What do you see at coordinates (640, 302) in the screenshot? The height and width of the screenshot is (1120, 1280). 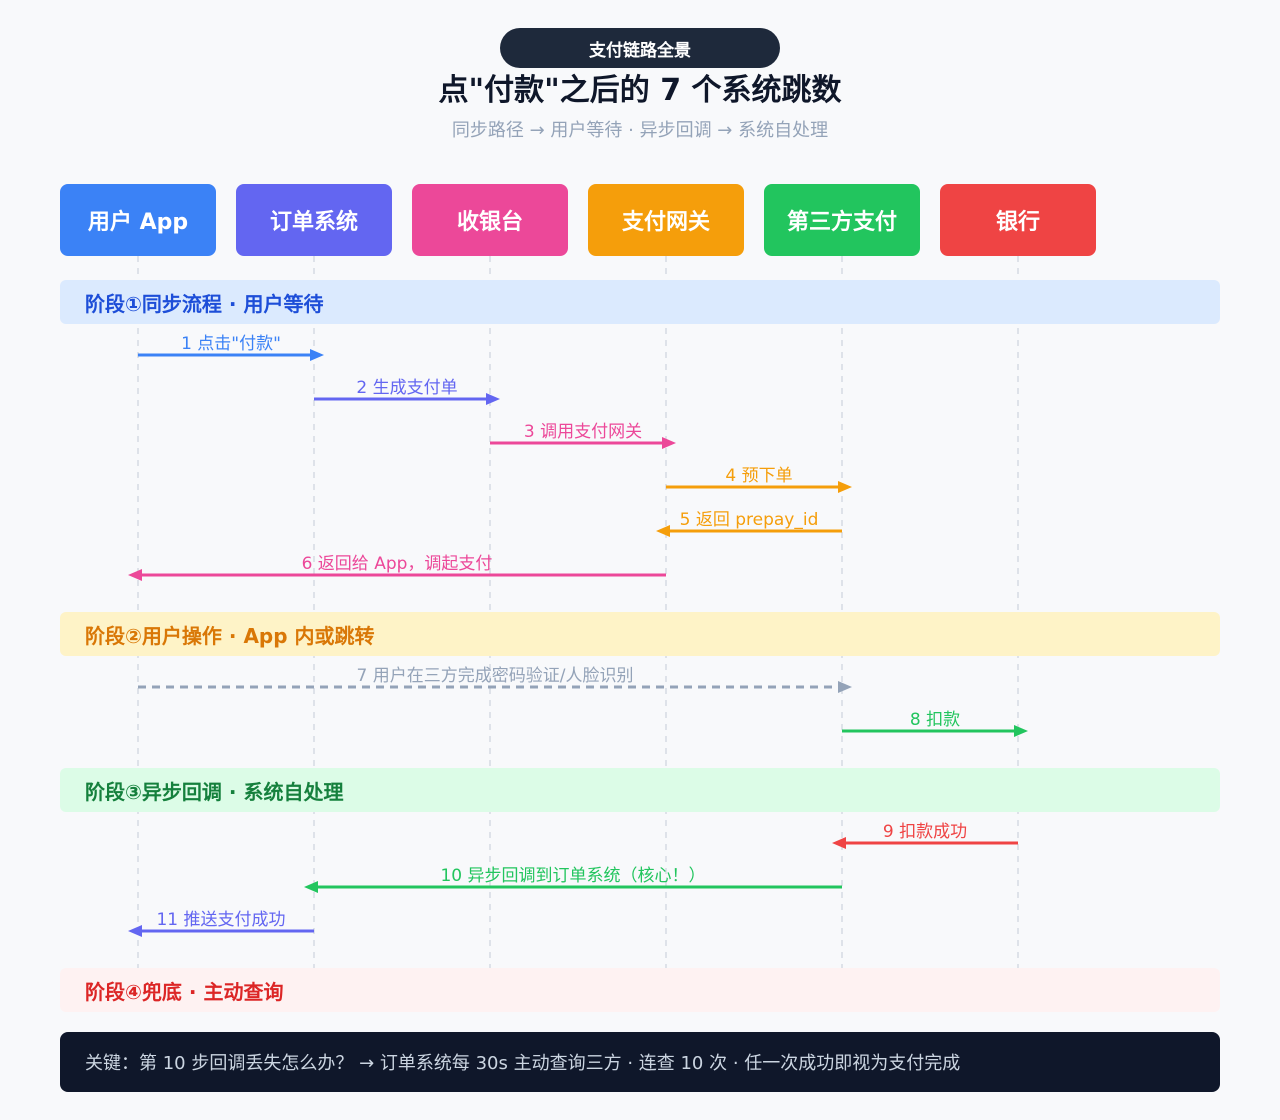 I see `phase-sync: 阶段①同步流程 · 用户等待` at bounding box center [640, 302].